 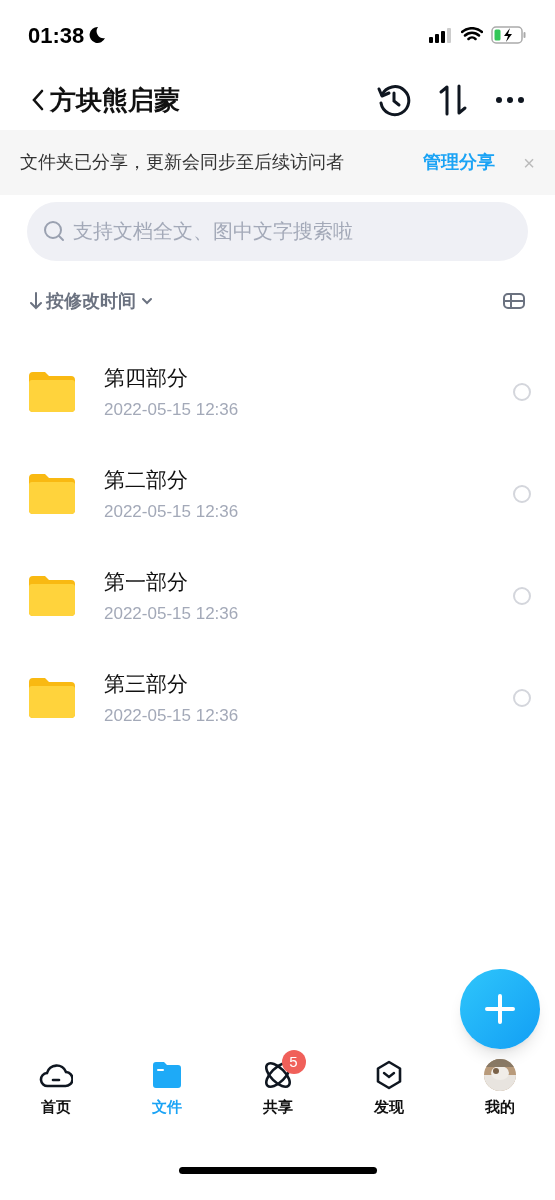 What do you see at coordinates (92, 301) in the screenshot?
I see `sort-dropdown: 按修改时间` at bounding box center [92, 301].